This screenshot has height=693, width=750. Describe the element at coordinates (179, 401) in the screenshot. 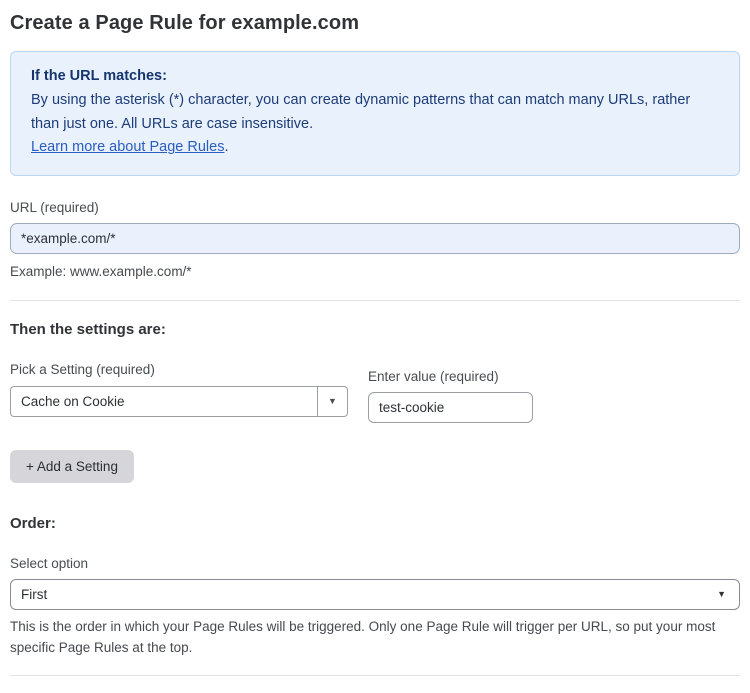

I see `setting-dropdown: Cache on Cookie ▼` at that location.